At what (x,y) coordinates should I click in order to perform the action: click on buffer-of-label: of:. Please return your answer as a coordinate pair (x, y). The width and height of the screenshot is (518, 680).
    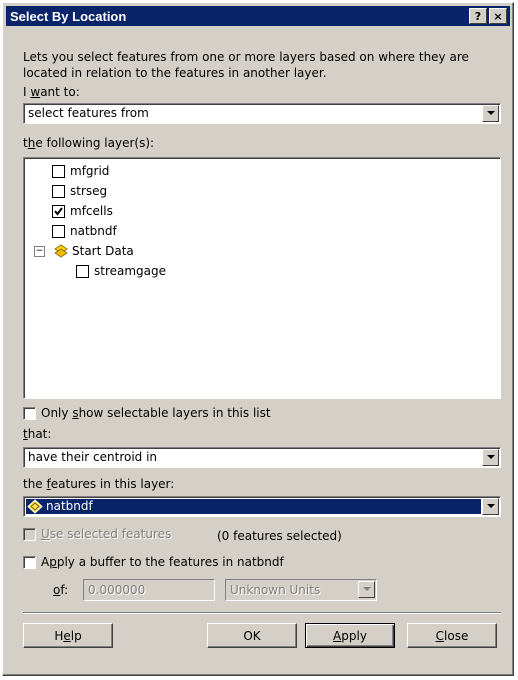
    Looking at the image, I should click on (61, 590).